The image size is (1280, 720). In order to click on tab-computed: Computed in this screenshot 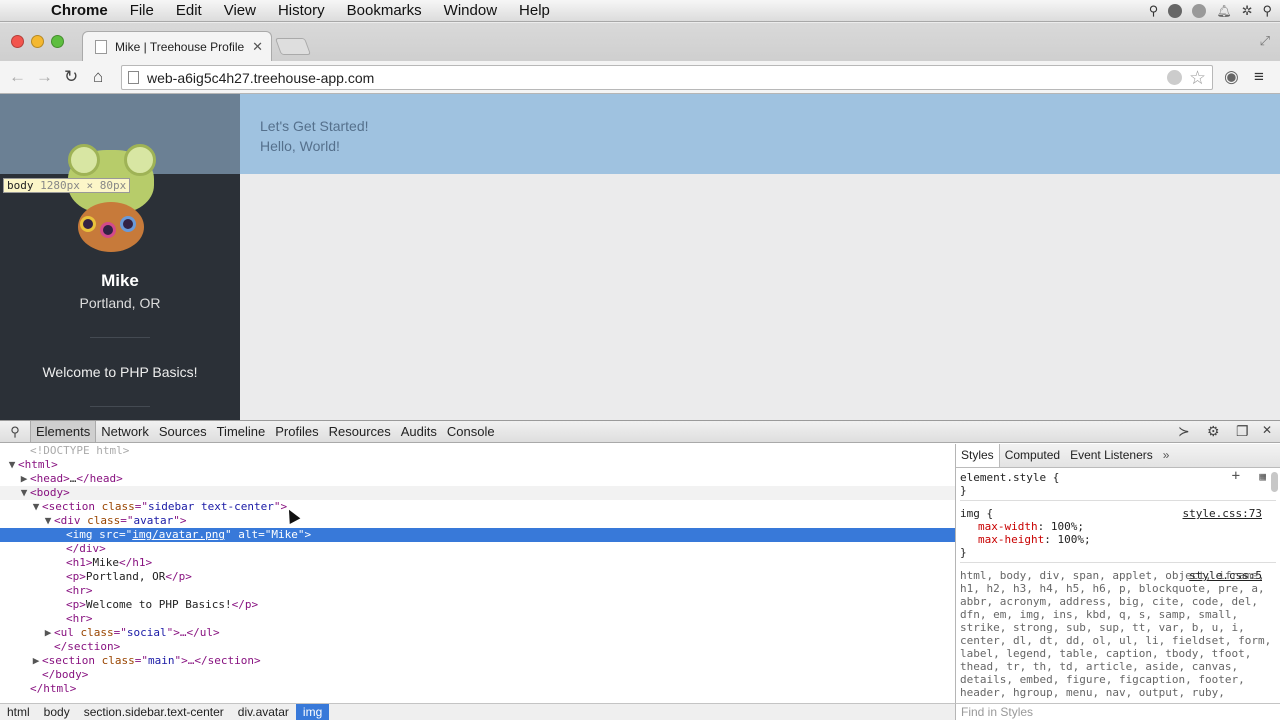, I will do `click(1032, 455)`.